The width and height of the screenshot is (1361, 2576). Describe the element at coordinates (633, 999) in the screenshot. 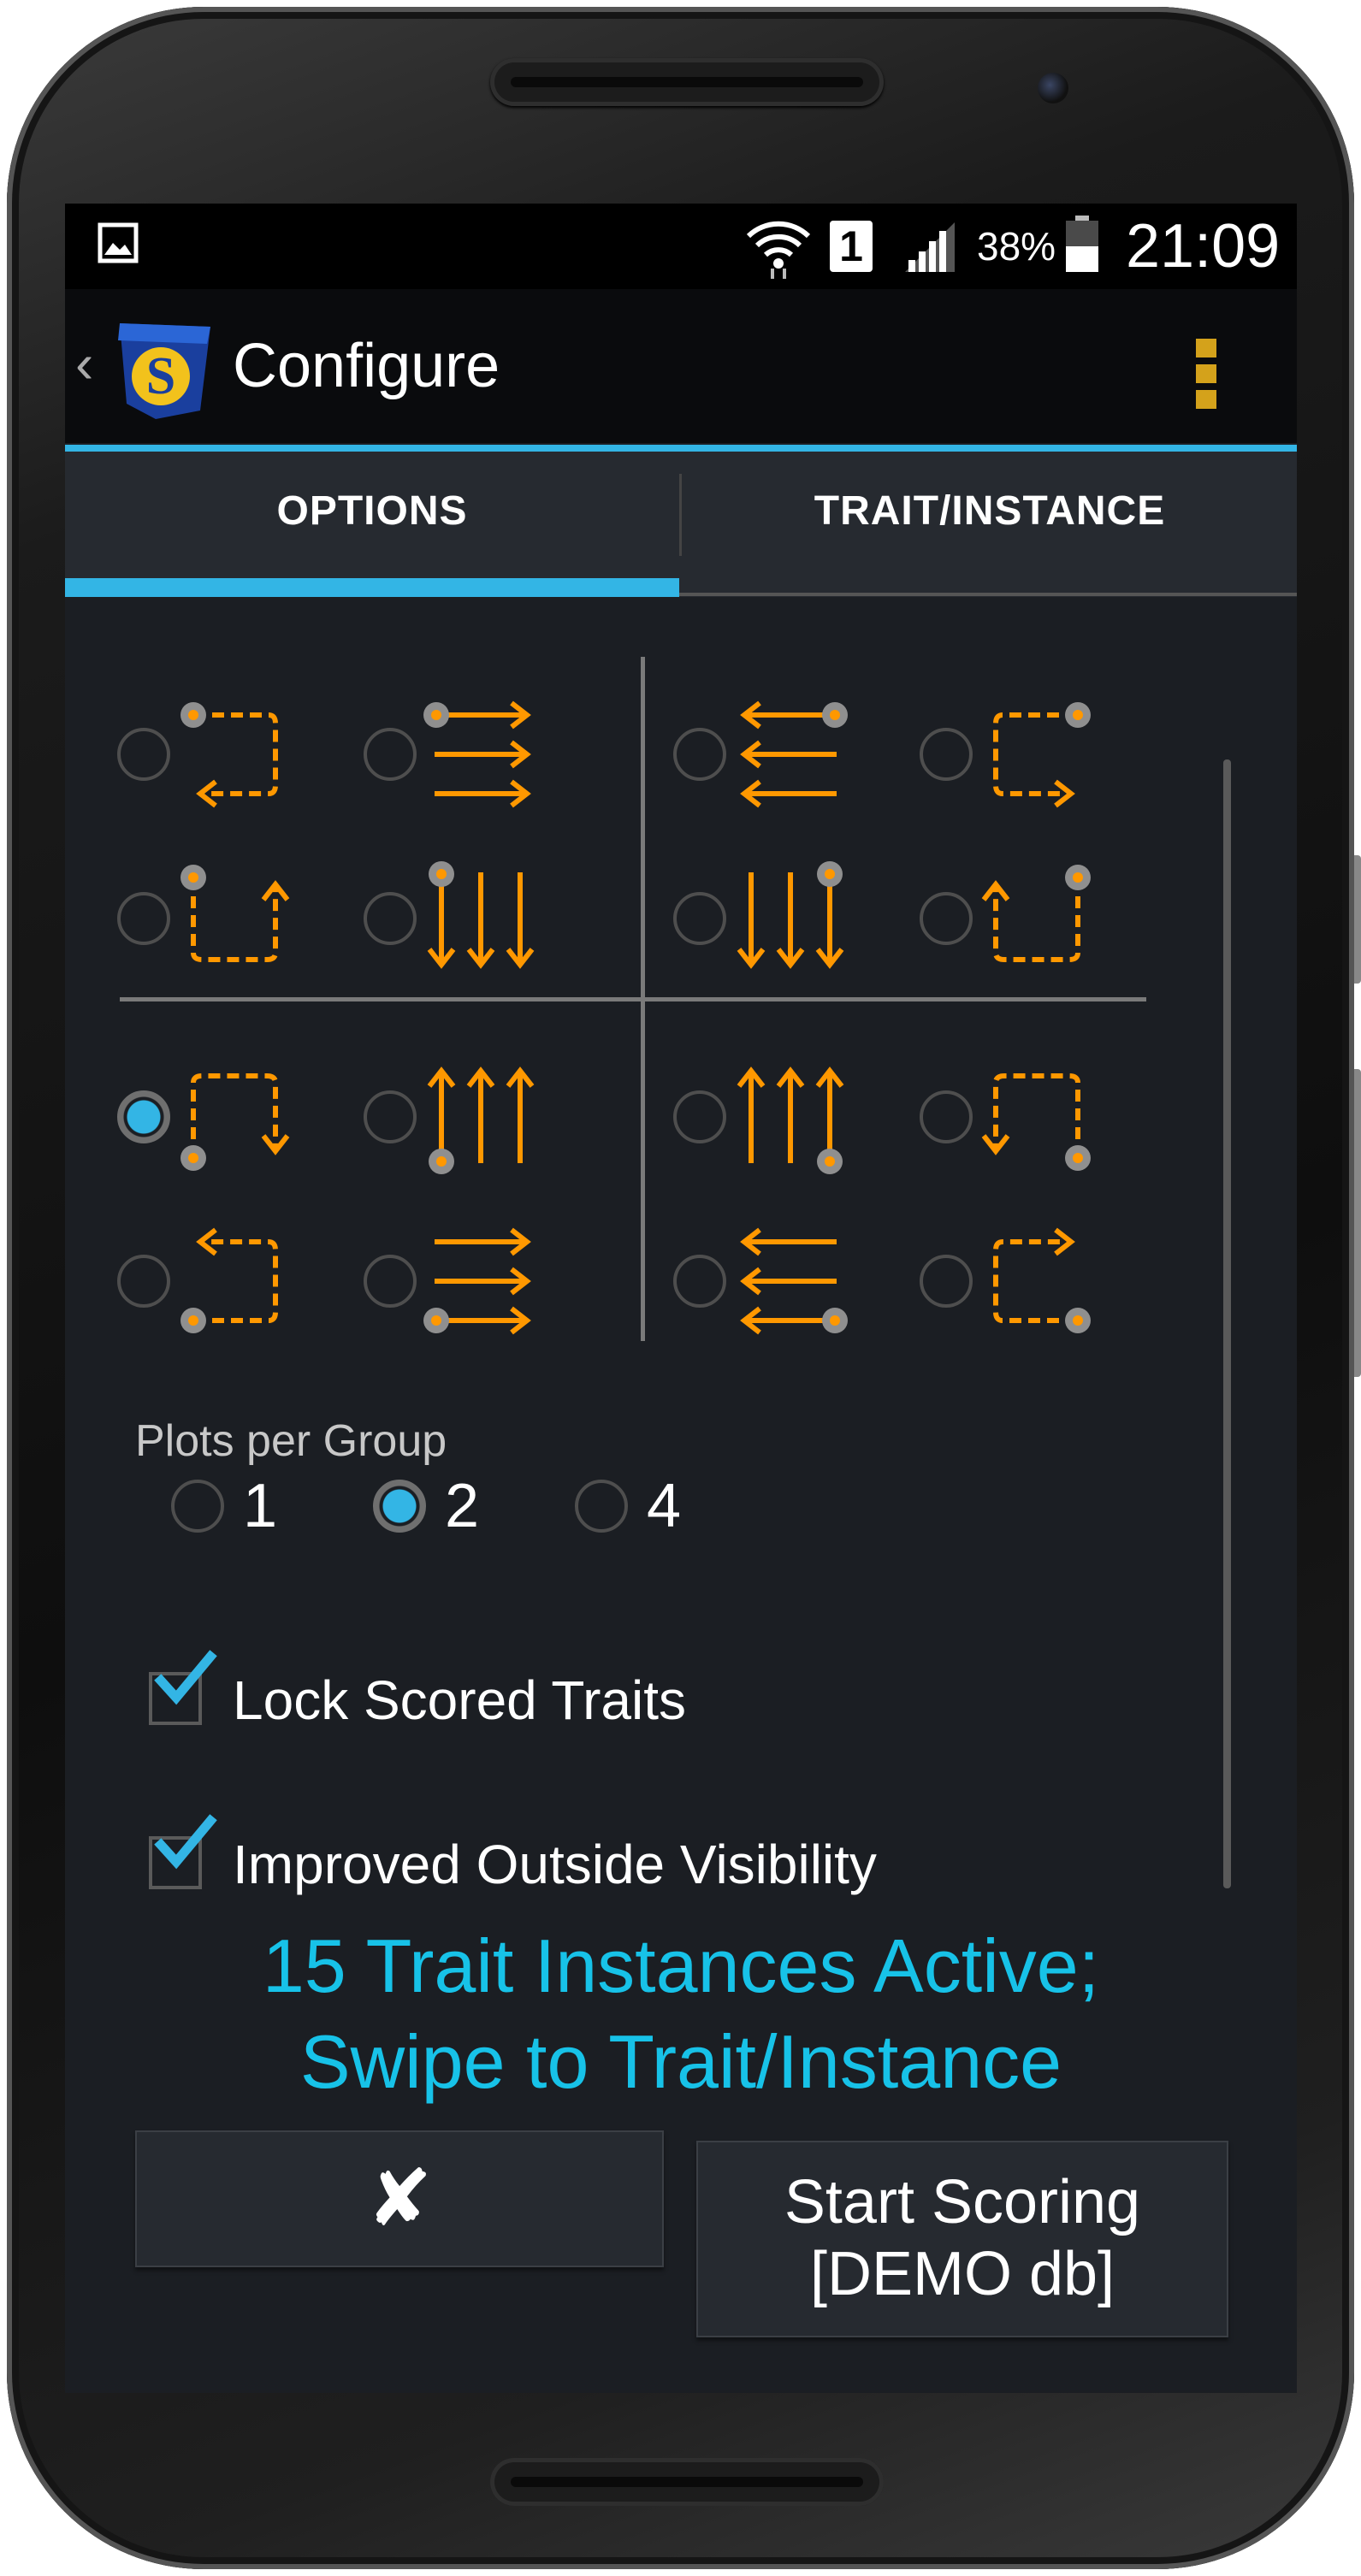

I see `pattern-grid-divider-horizontal` at that location.